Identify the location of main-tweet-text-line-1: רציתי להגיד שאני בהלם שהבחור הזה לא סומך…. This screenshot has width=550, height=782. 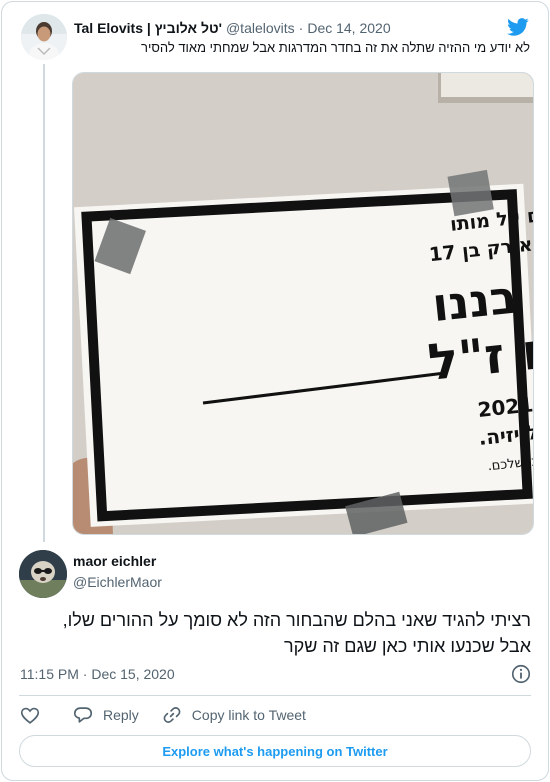
(296, 620).